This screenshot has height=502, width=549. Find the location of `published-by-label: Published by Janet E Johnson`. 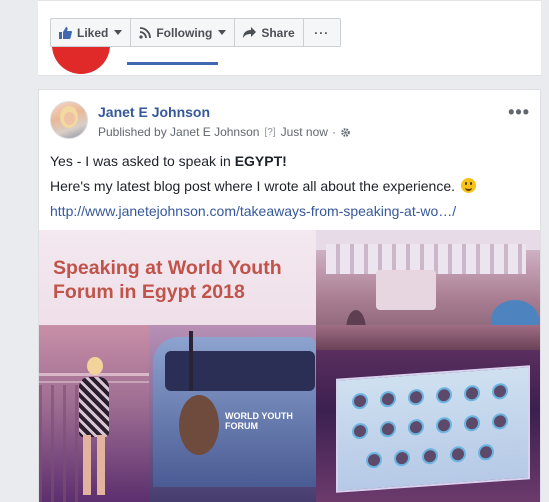

published-by-label: Published by Janet E Johnson is located at coordinates (178, 132).